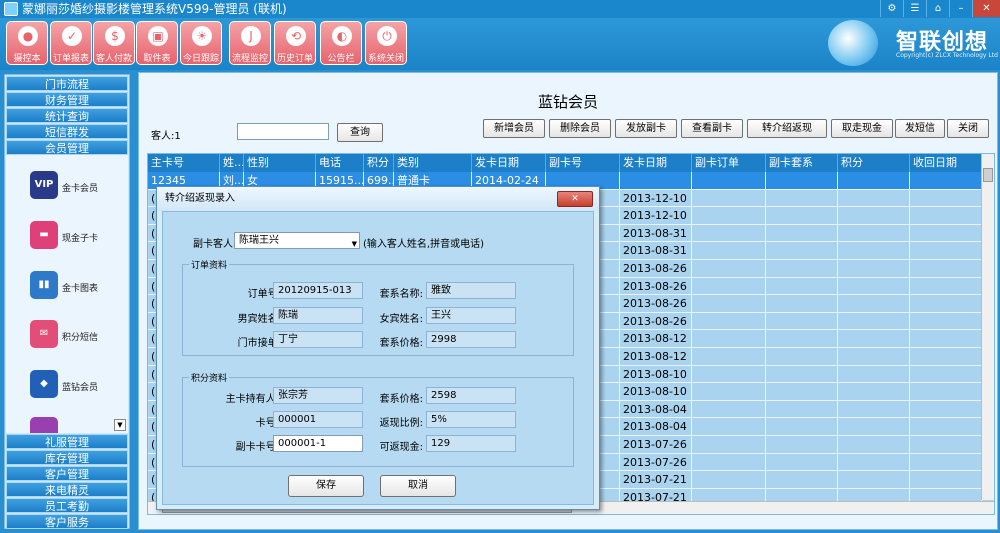  Describe the element at coordinates (114, 43) in the screenshot. I see `toolbar-button-payment: $ 客人付款` at that location.